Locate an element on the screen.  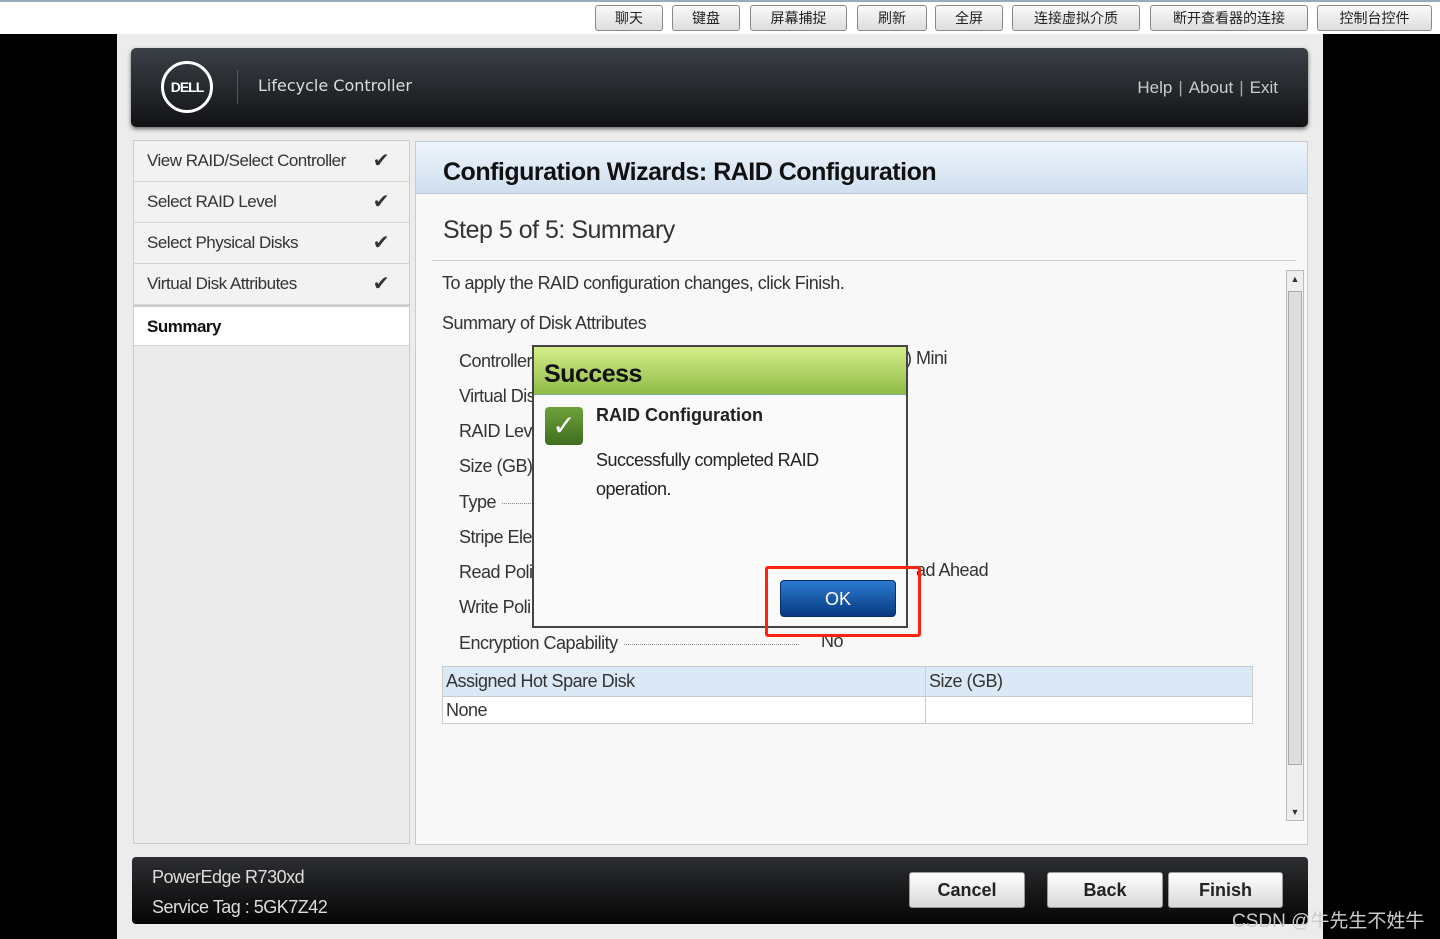
attr-controller: Controller is located at coordinates (496, 361).